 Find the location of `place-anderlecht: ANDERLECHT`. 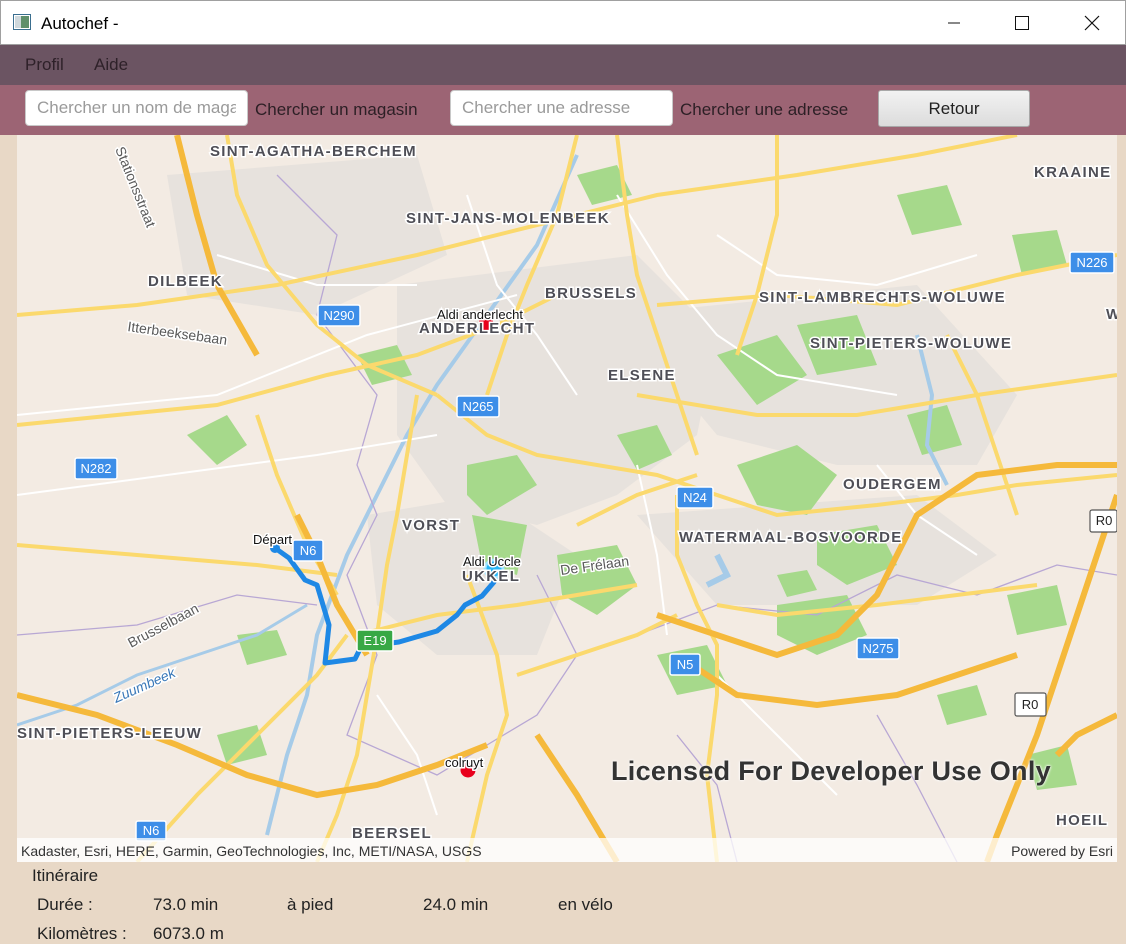

place-anderlecht: ANDERLECHT is located at coordinates (477, 328).